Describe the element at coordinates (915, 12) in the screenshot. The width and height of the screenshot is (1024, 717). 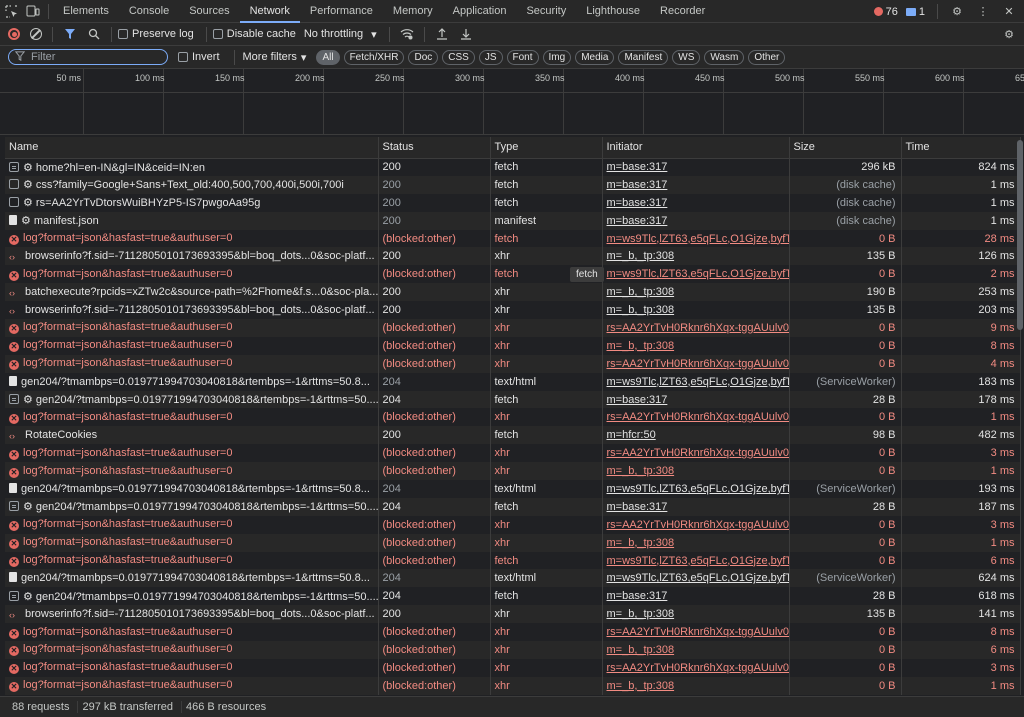
I see `message-count-badge: 1` at that location.